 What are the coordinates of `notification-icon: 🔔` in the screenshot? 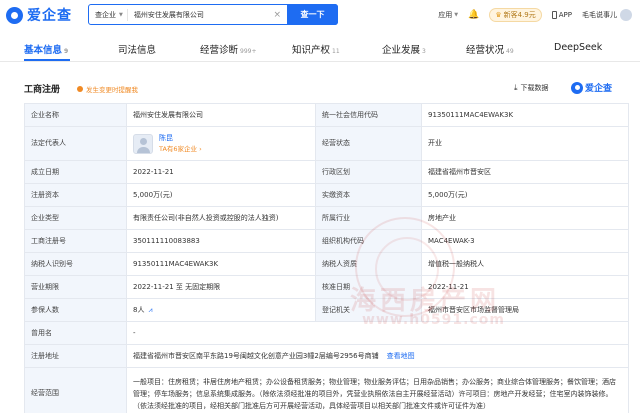 It's located at (473, 15).